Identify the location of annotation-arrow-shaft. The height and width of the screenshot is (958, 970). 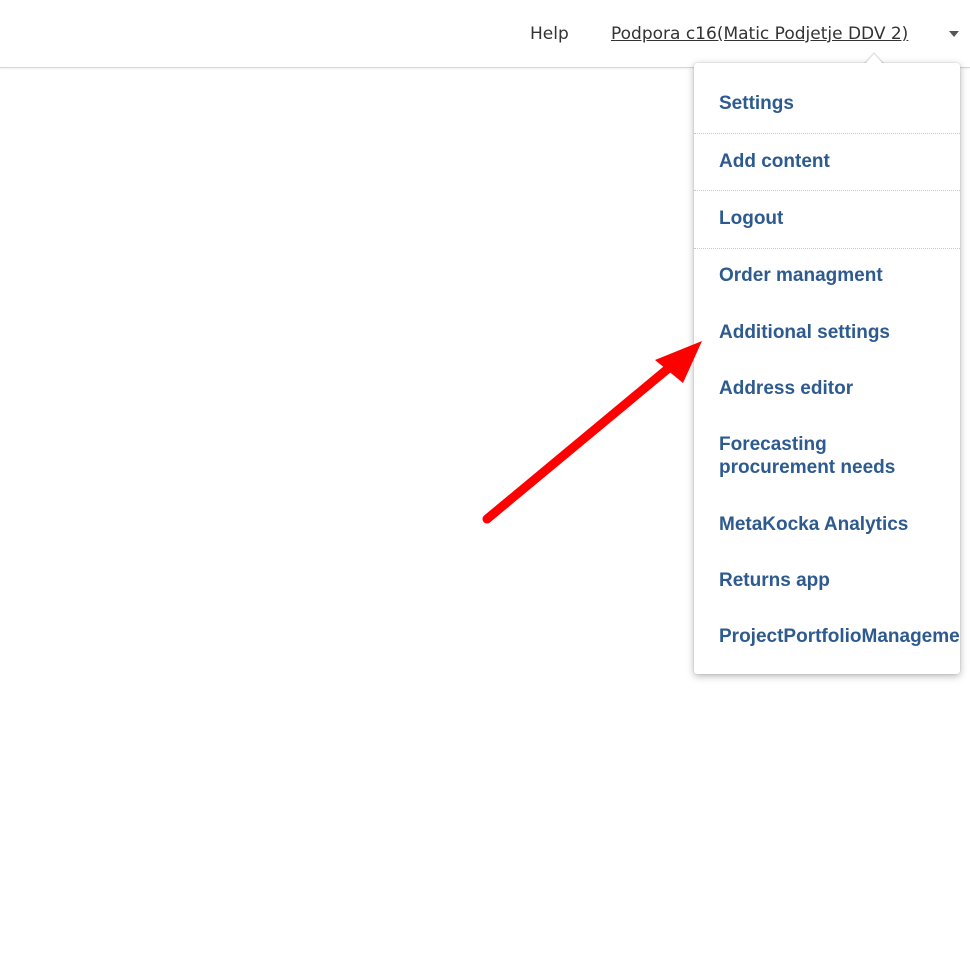
(578, 443).